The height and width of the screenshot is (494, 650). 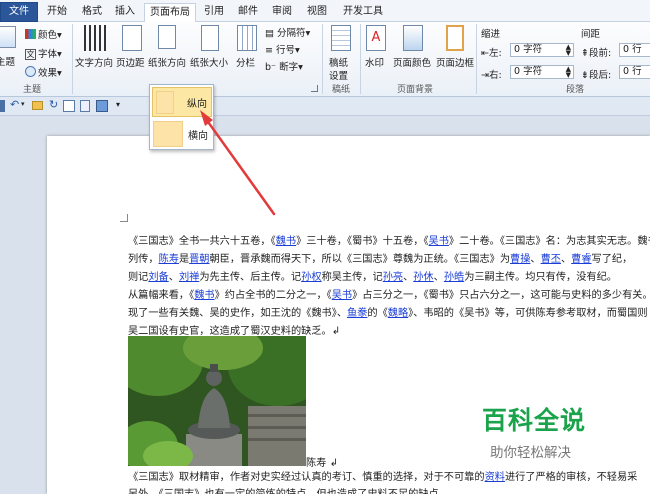 I want to click on indent-left-input: 0 字符 ▲ ▼, so click(x=542, y=50).